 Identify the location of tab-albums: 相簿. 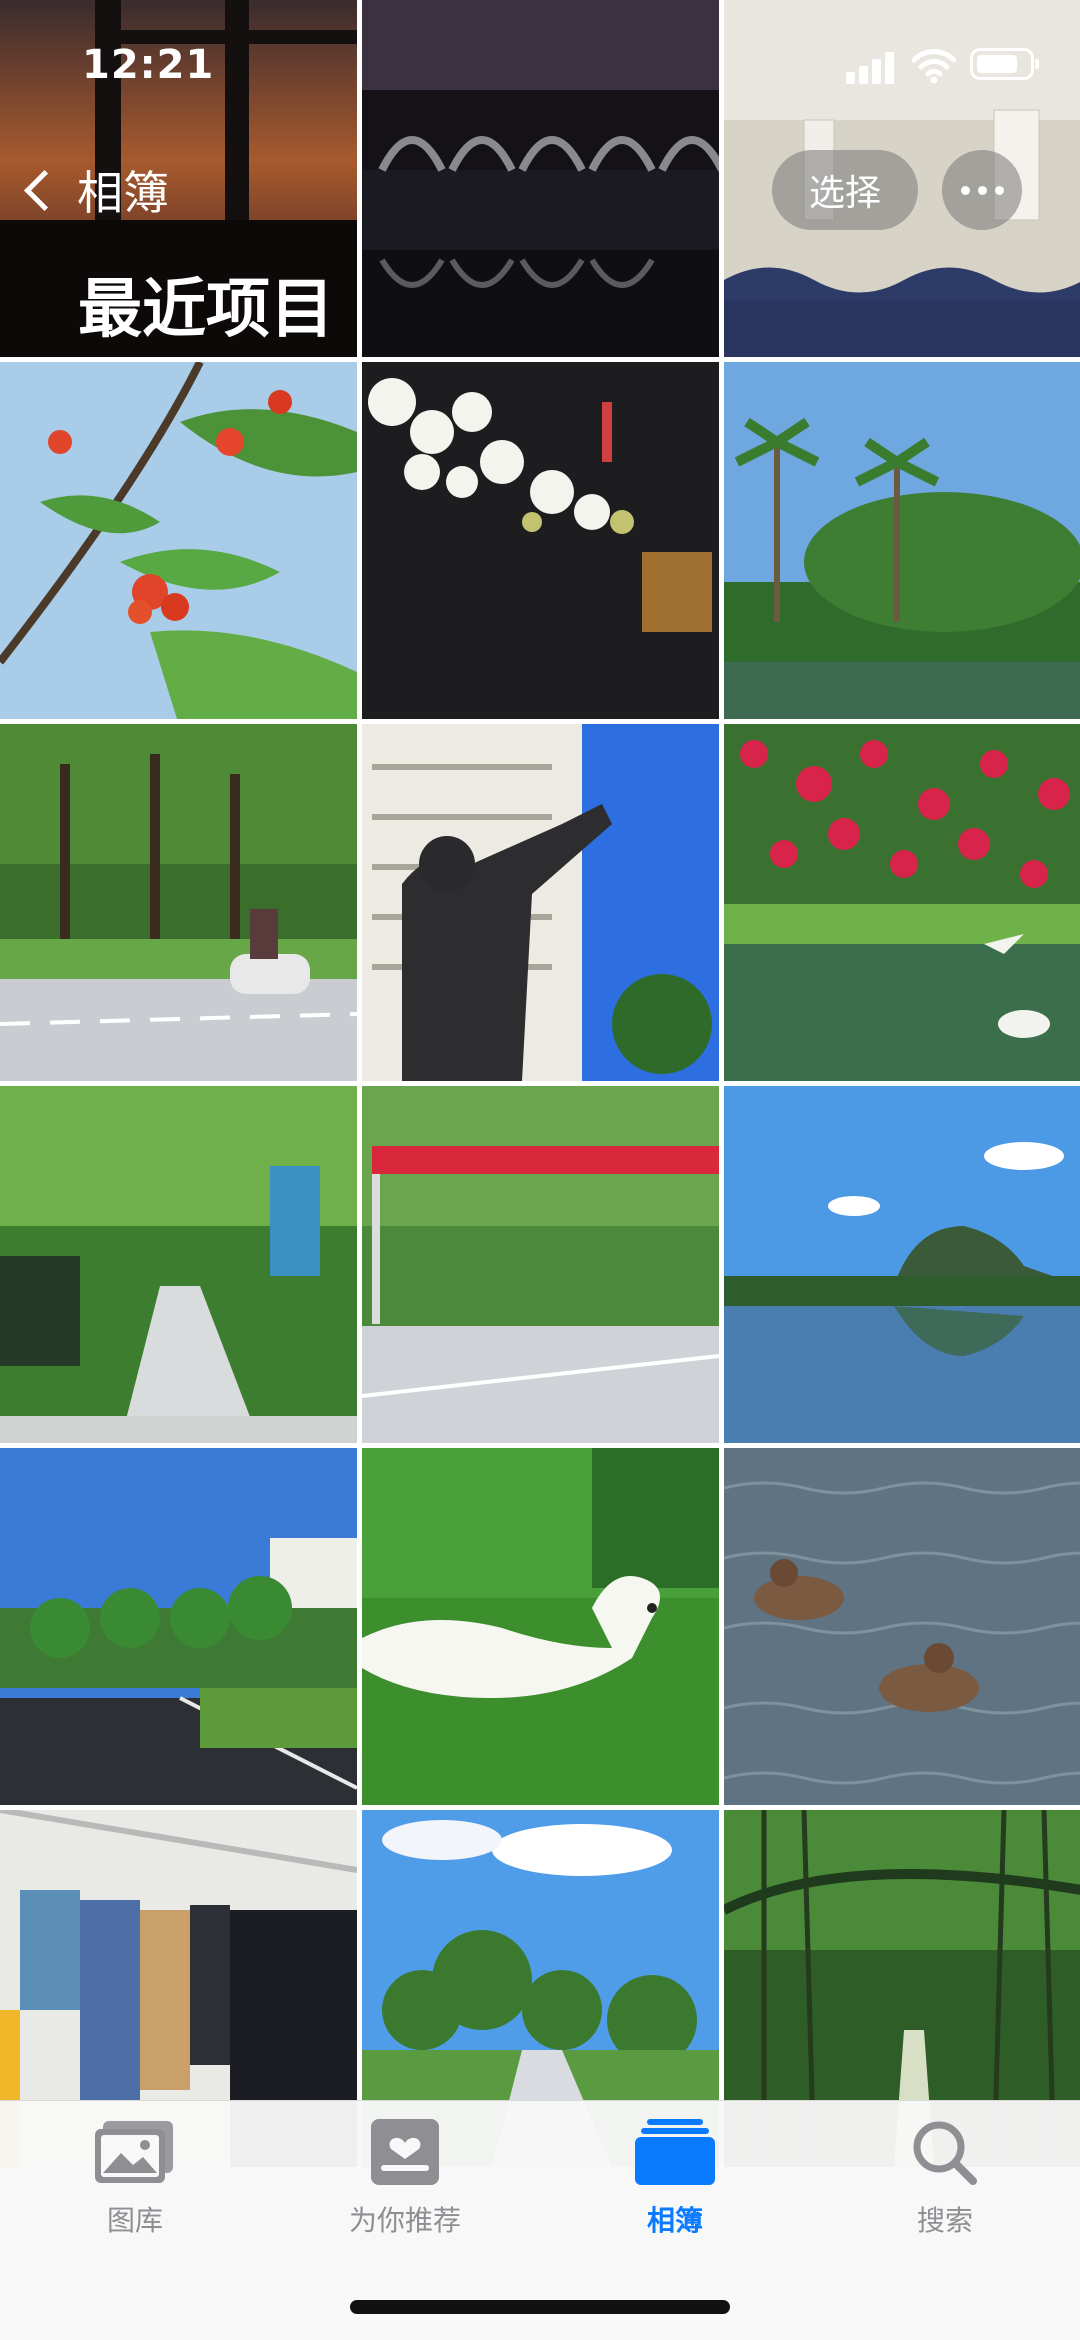
(675, 2192).